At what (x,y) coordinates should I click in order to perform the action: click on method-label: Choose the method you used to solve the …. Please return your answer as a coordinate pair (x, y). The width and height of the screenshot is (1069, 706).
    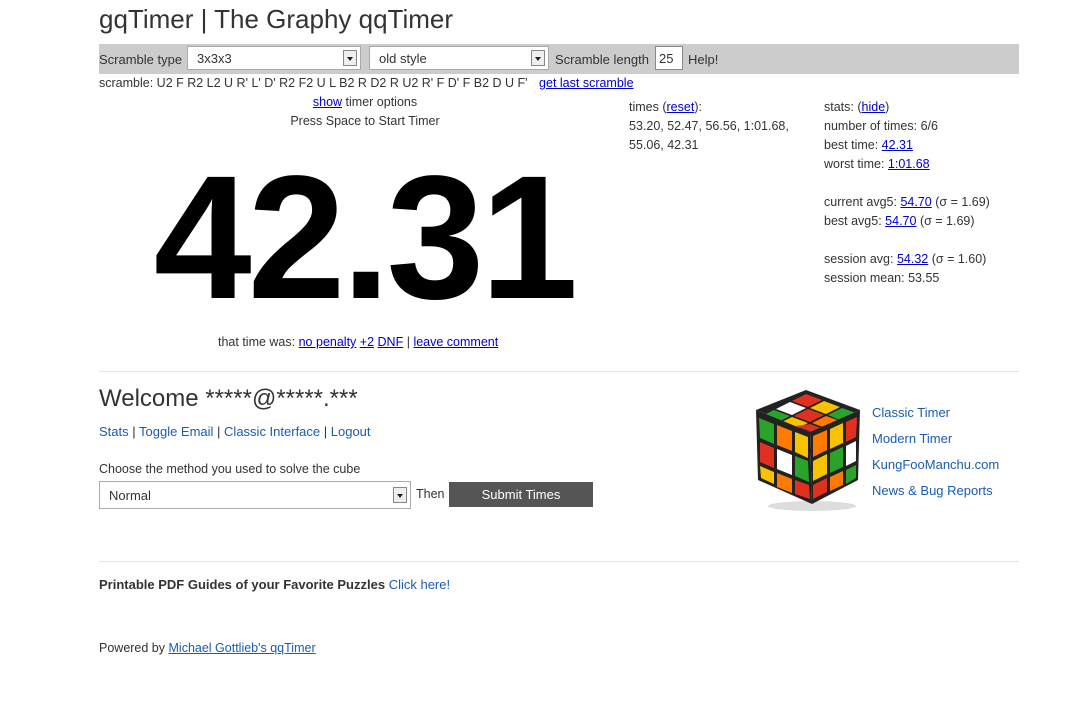
    Looking at the image, I should click on (230, 469).